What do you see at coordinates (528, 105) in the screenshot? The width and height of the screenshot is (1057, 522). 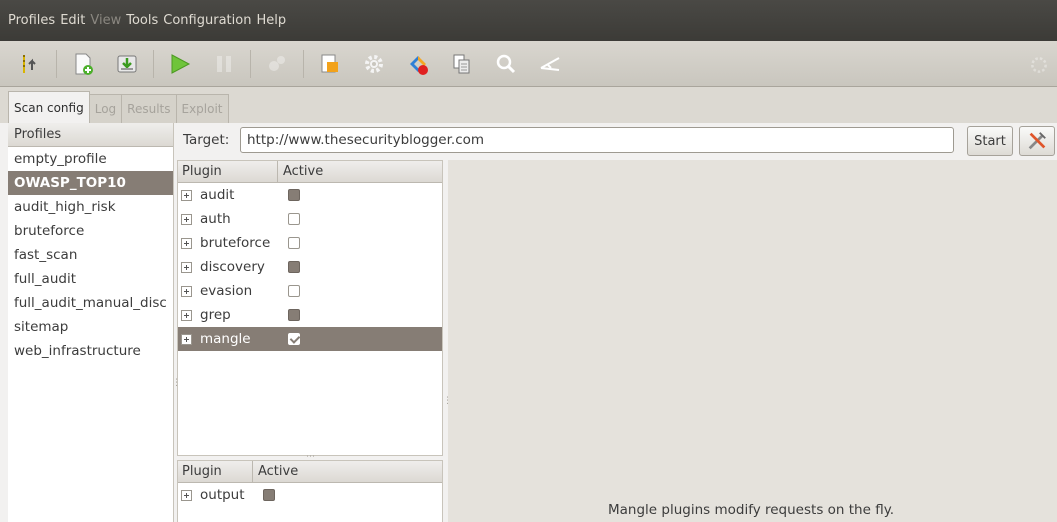 I see `tab-bar: Scan config Log Results Exploit` at bounding box center [528, 105].